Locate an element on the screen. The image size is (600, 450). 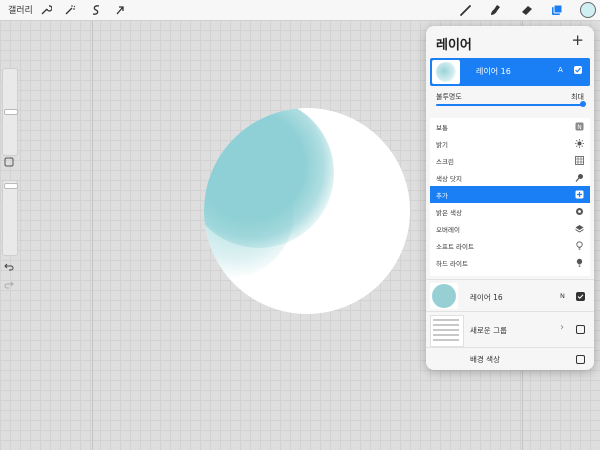
blend-mode-item: 보통 N is located at coordinates (510, 126).